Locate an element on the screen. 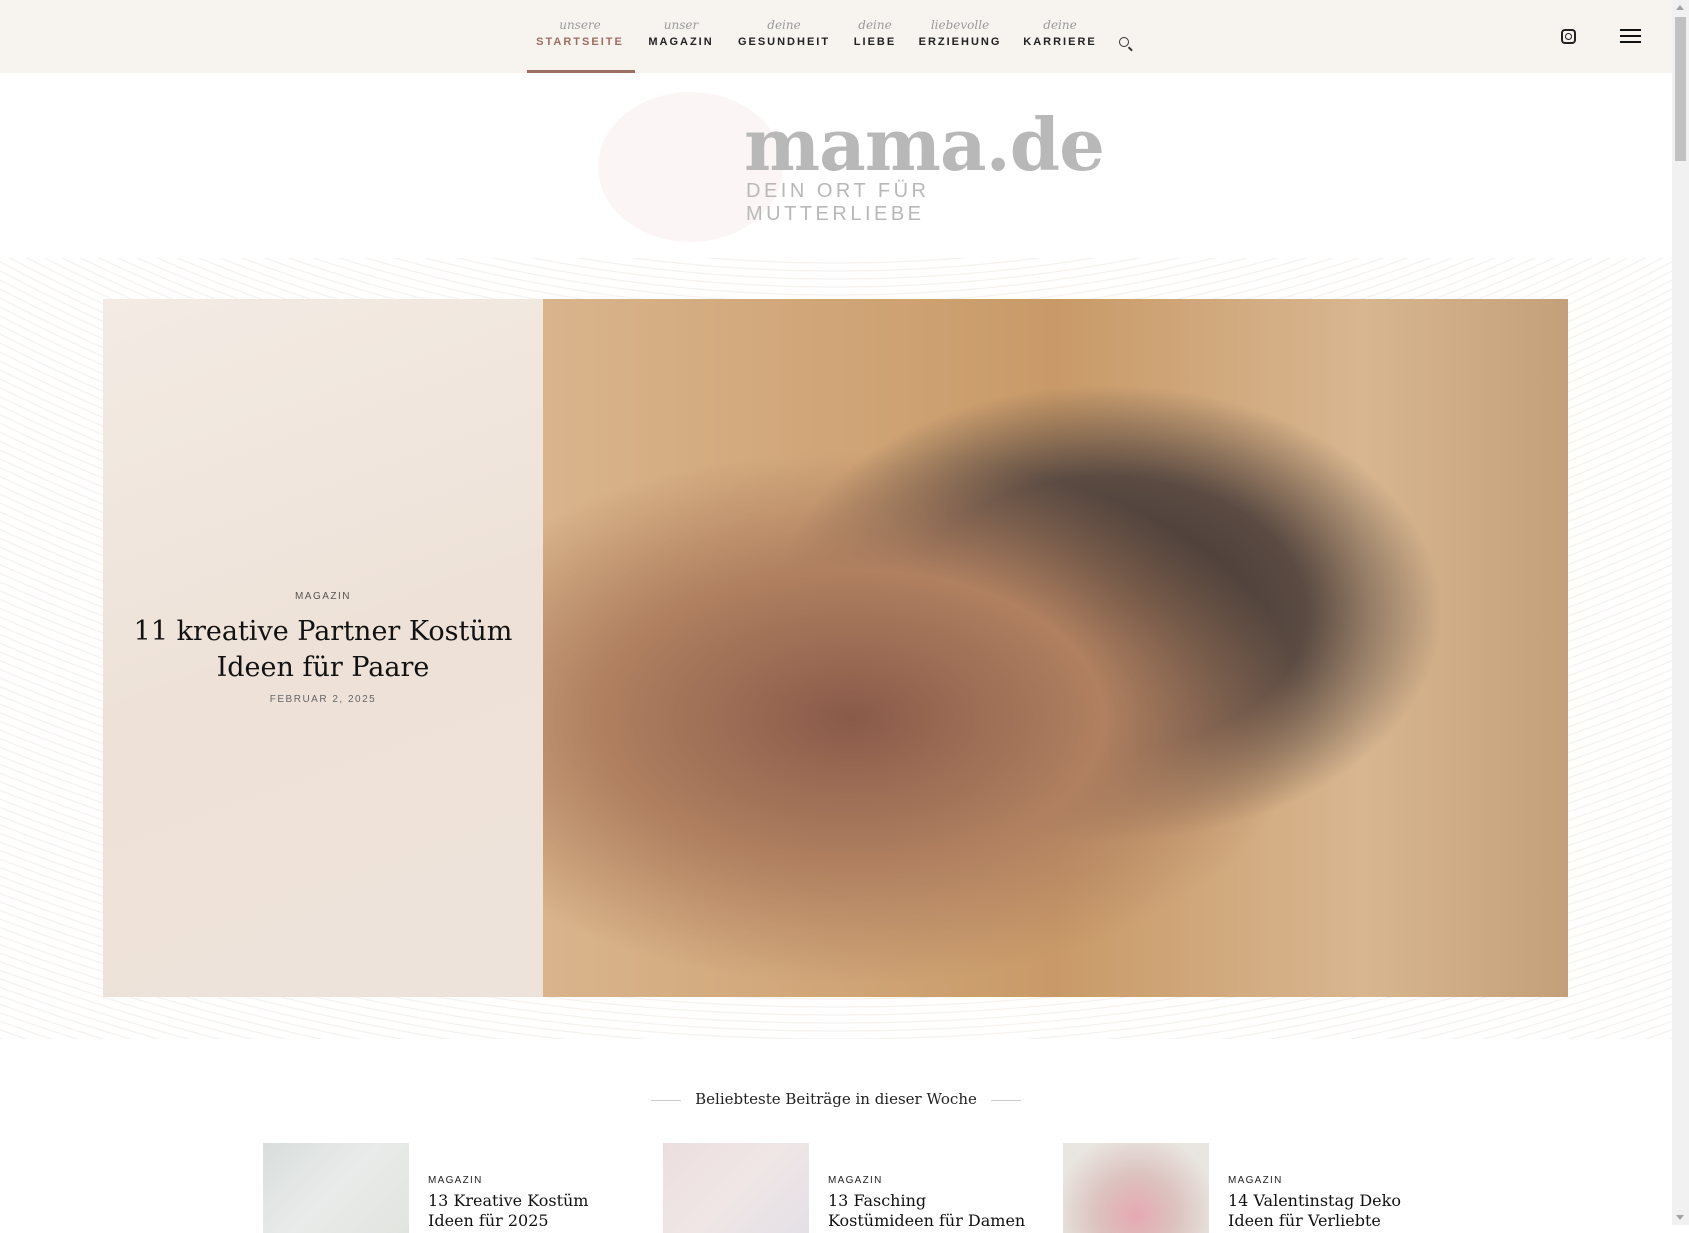 The width and height of the screenshot is (1689, 1233). scrollbar-thumb is located at coordinates (1680, 89).